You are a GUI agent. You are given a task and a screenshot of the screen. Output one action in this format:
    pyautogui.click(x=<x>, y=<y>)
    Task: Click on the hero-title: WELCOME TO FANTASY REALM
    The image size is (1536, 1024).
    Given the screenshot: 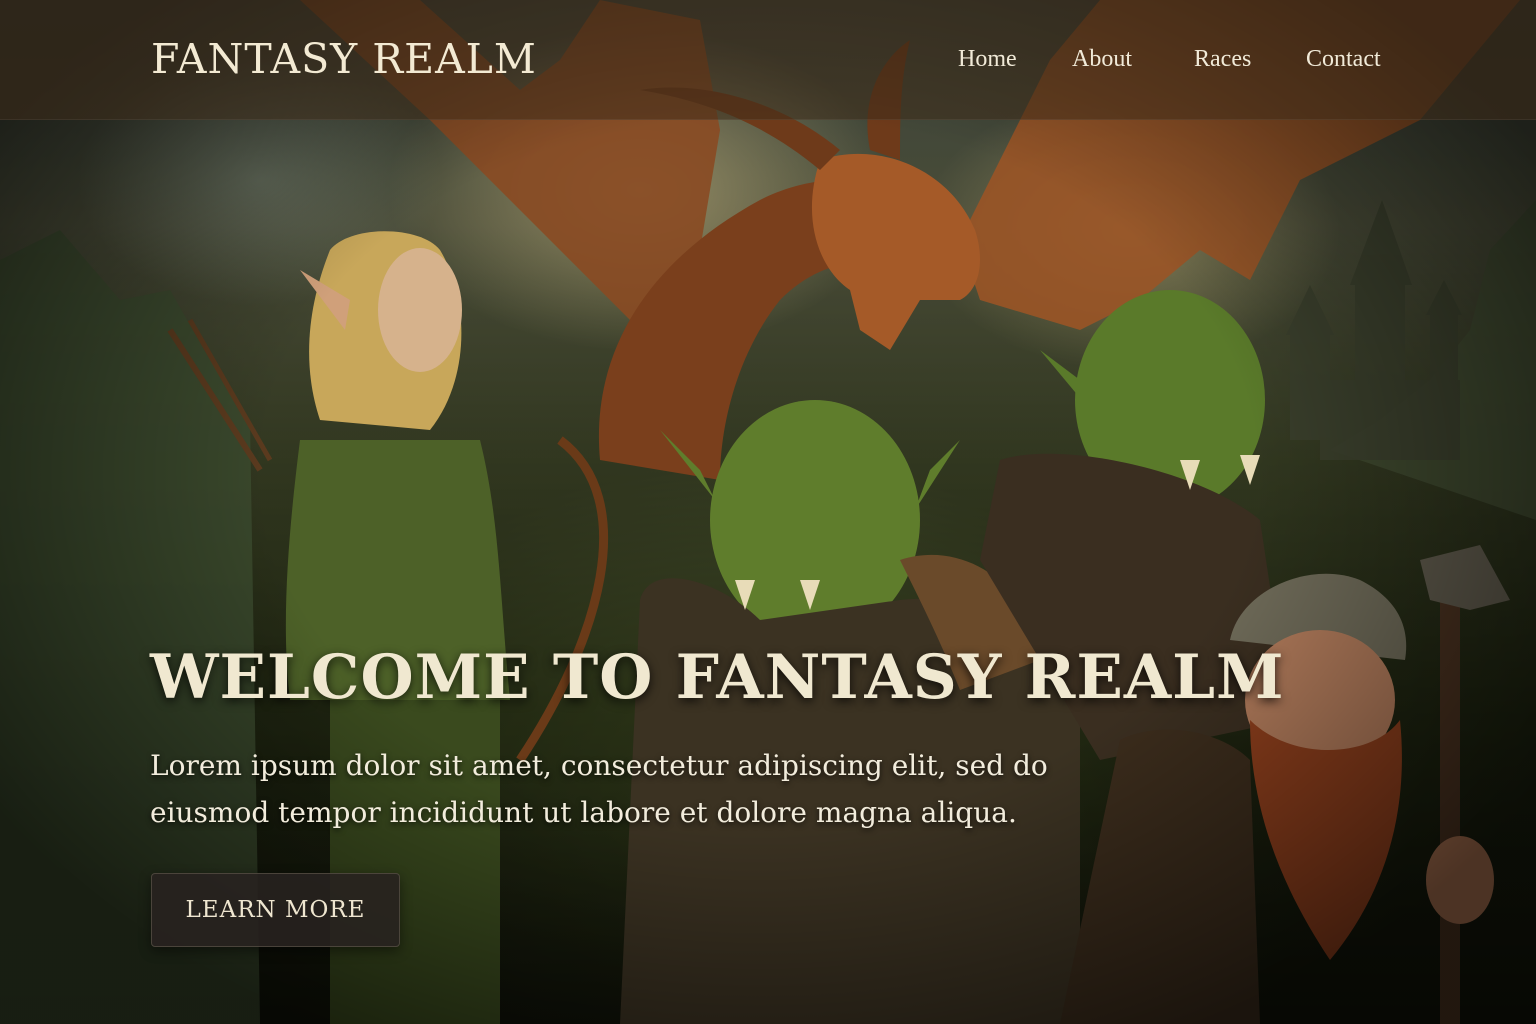 What is the action you would take?
    pyautogui.click(x=717, y=677)
    